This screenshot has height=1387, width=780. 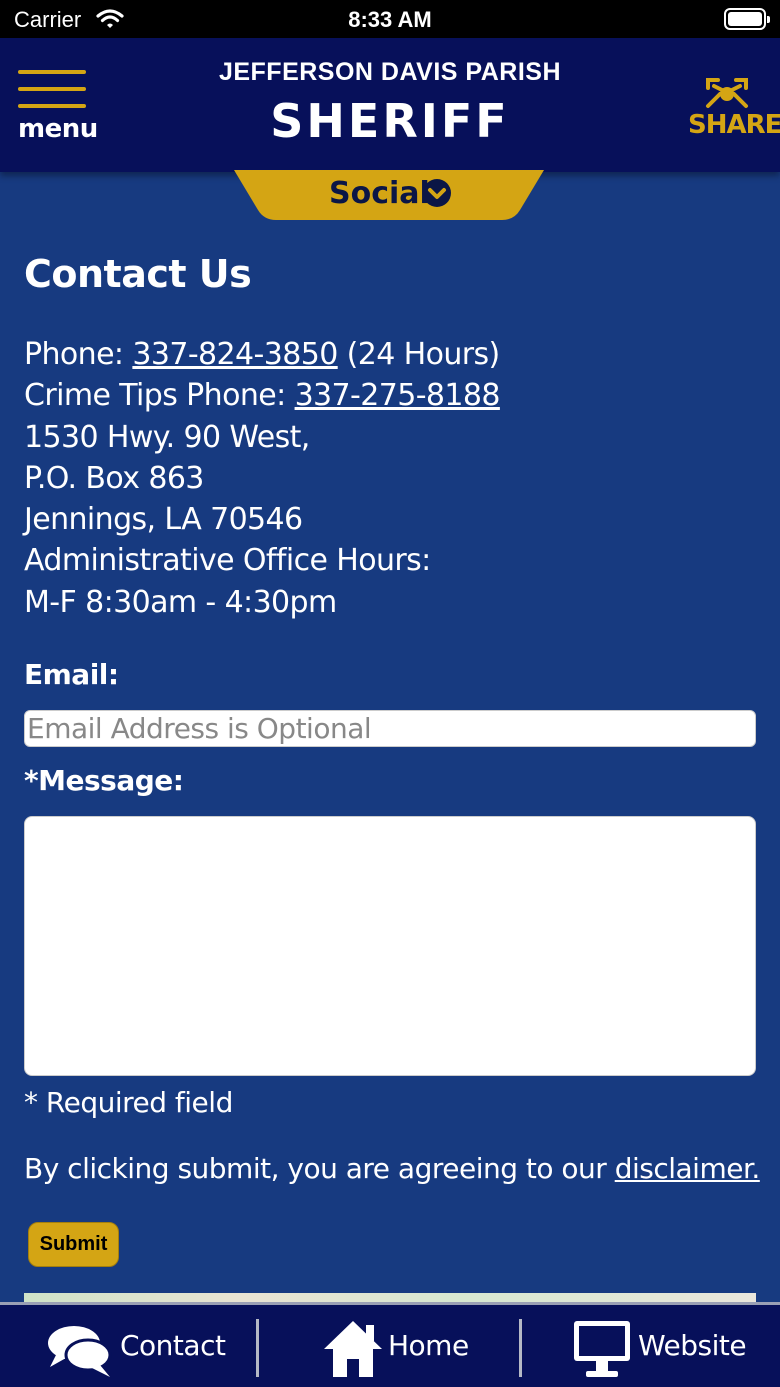 I want to click on phone-link: 337-824-3850, so click(x=235, y=354).